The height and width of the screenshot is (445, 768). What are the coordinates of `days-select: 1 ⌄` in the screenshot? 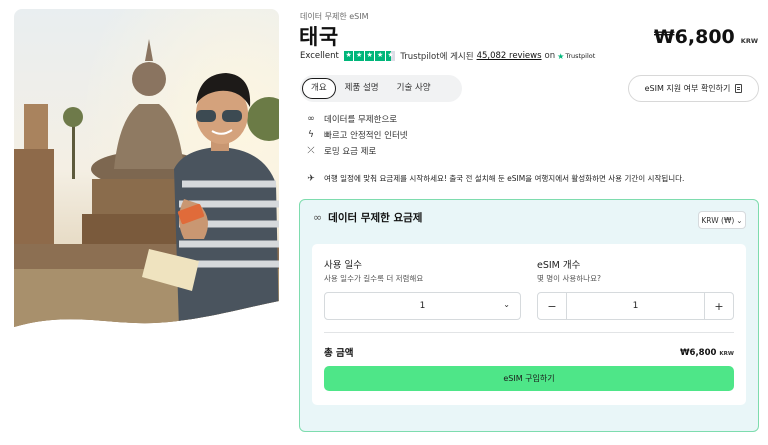 It's located at (422, 306).